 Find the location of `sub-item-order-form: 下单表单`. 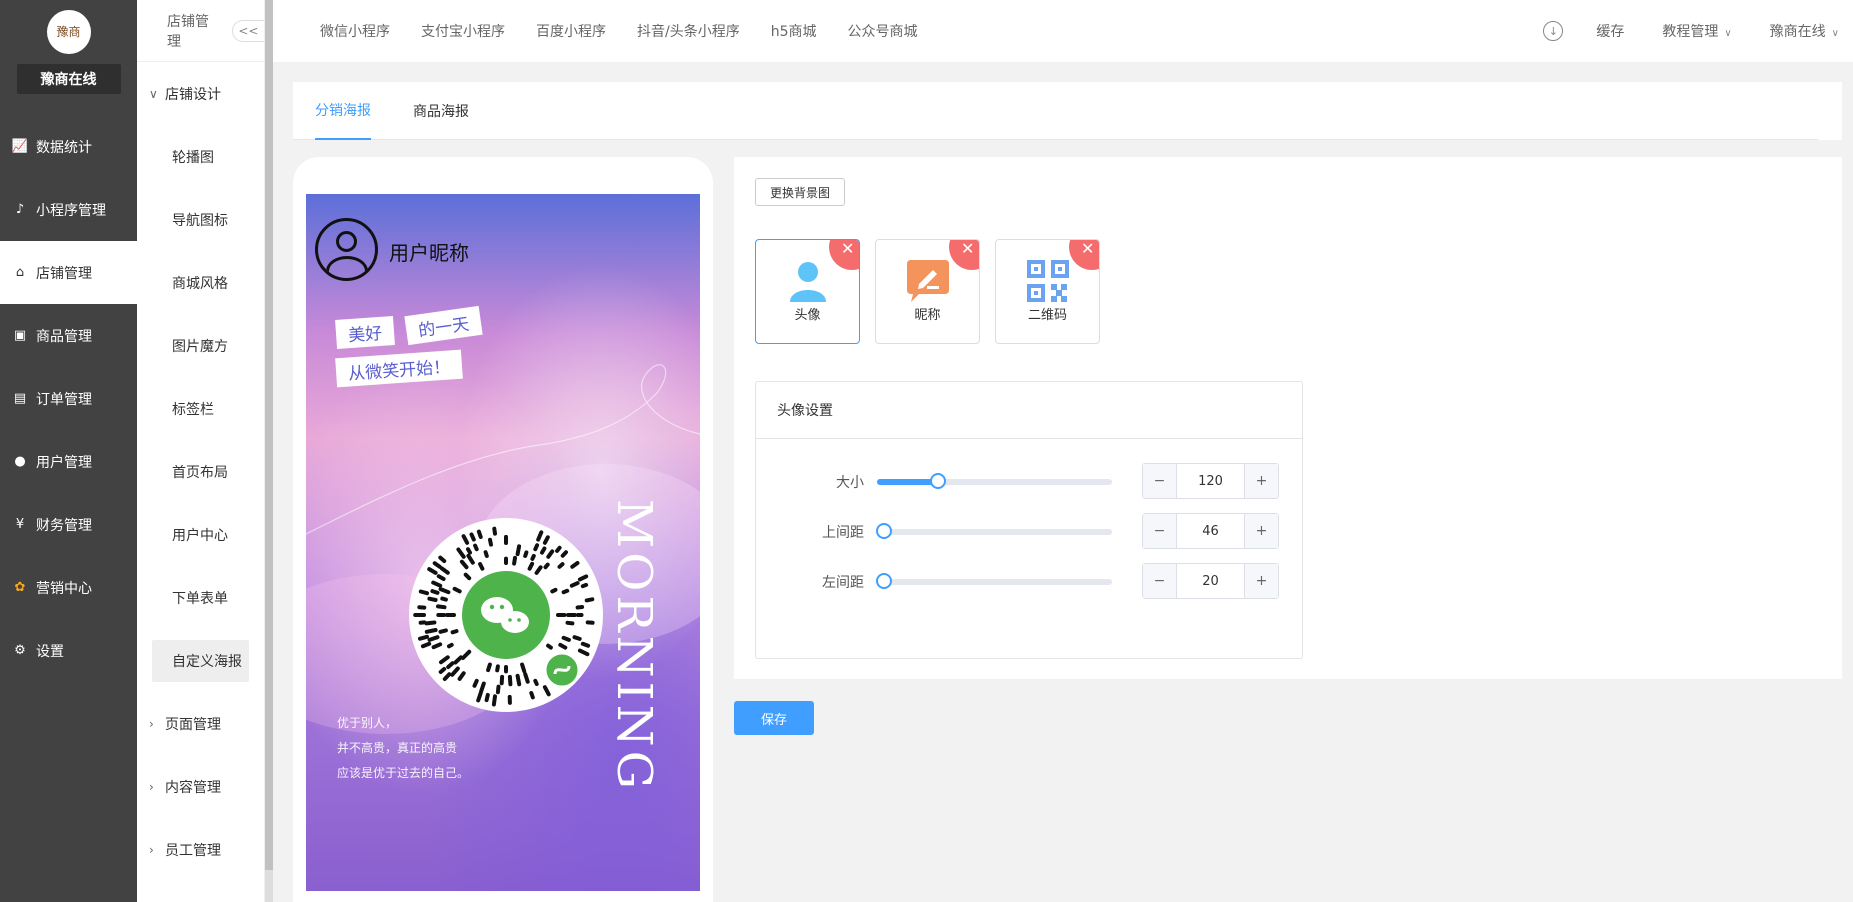

sub-item-order-form: 下单表单 is located at coordinates (200, 597).